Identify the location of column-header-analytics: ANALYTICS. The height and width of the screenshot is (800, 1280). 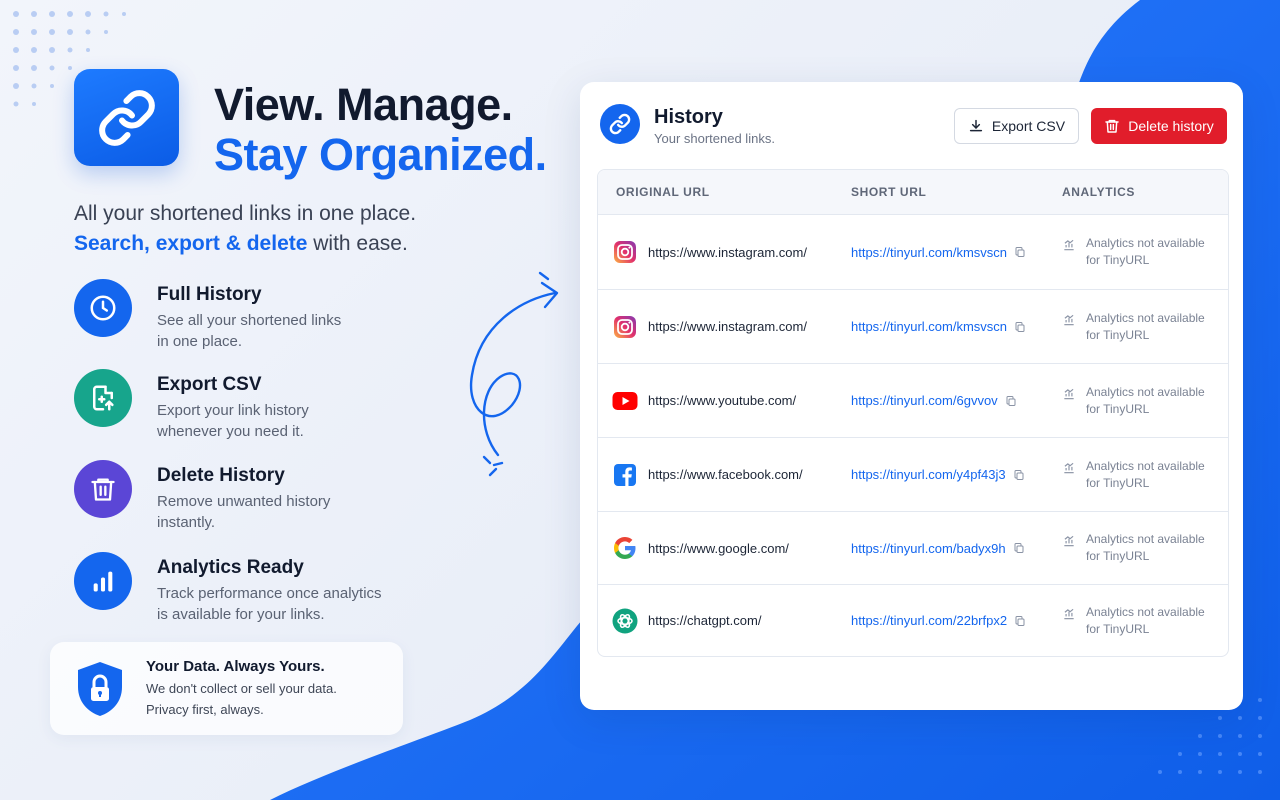
(1098, 192).